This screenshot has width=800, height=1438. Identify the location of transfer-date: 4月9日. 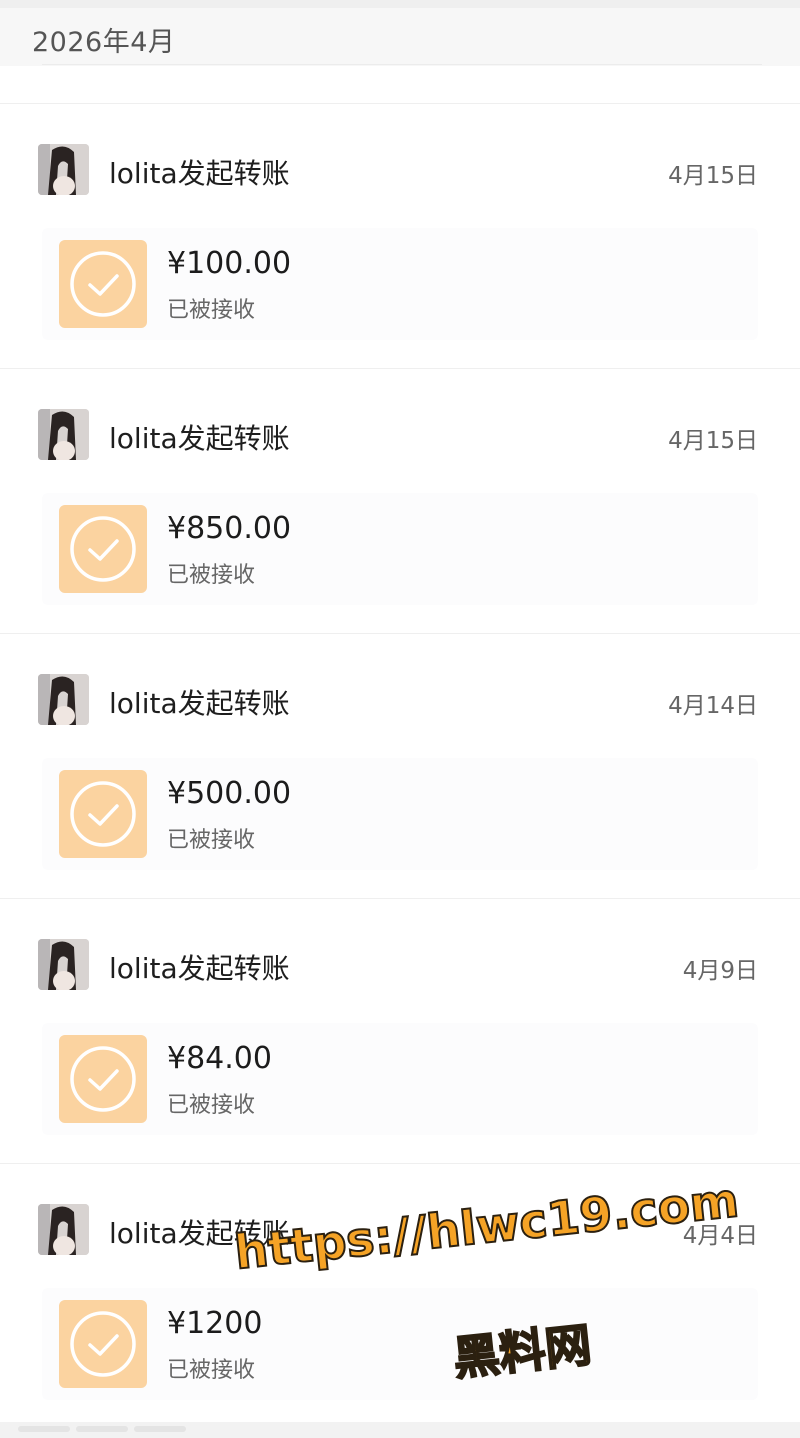
(720, 971).